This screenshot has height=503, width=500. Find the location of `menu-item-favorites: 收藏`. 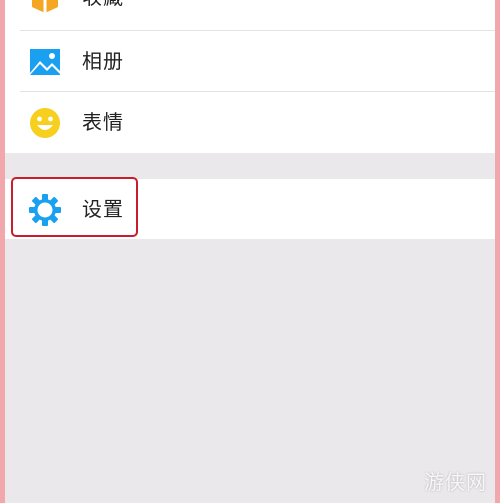

menu-item-favorites: 收藏 is located at coordinates (250, 14).